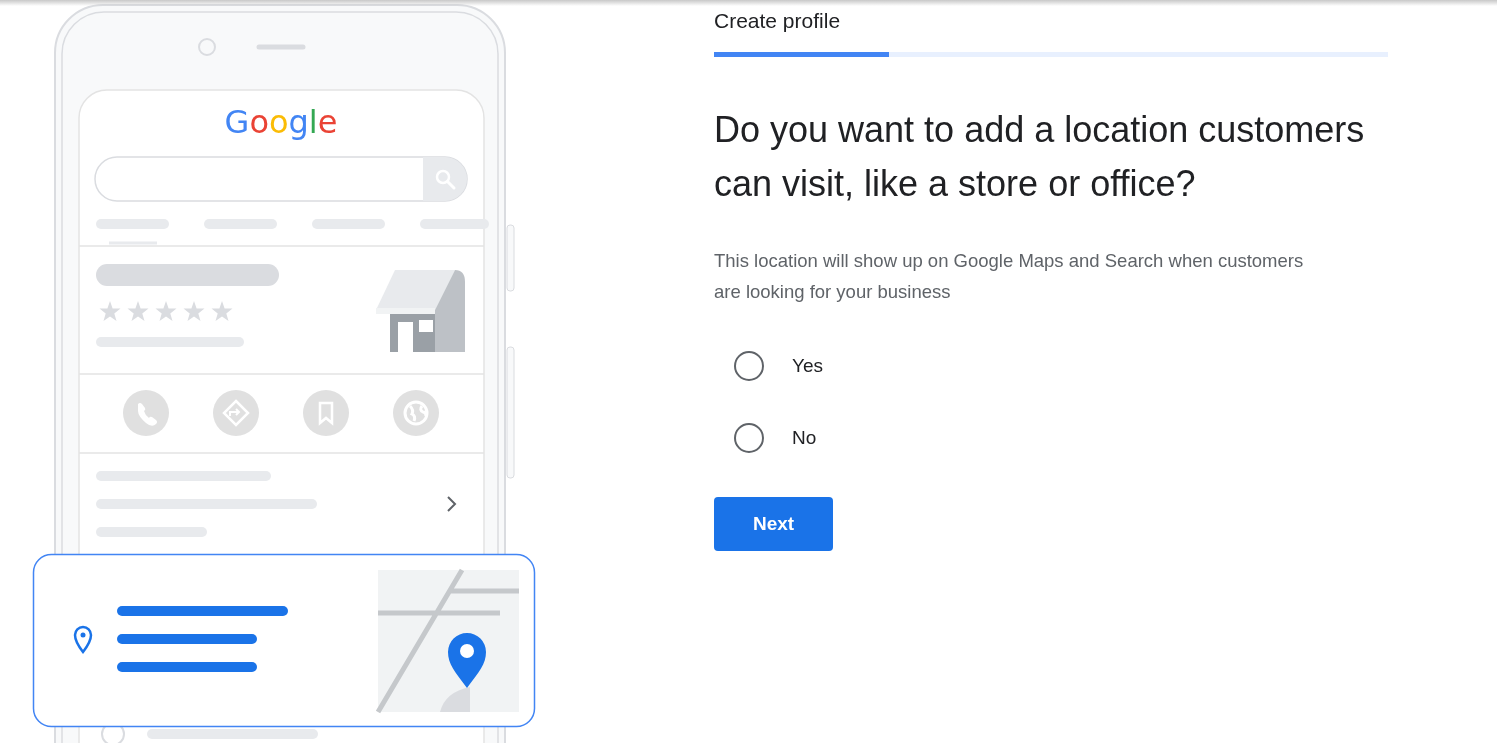 The width and height of the screenshot is (1497, 743). I want to click on radio-option: No, so click(775, 438).